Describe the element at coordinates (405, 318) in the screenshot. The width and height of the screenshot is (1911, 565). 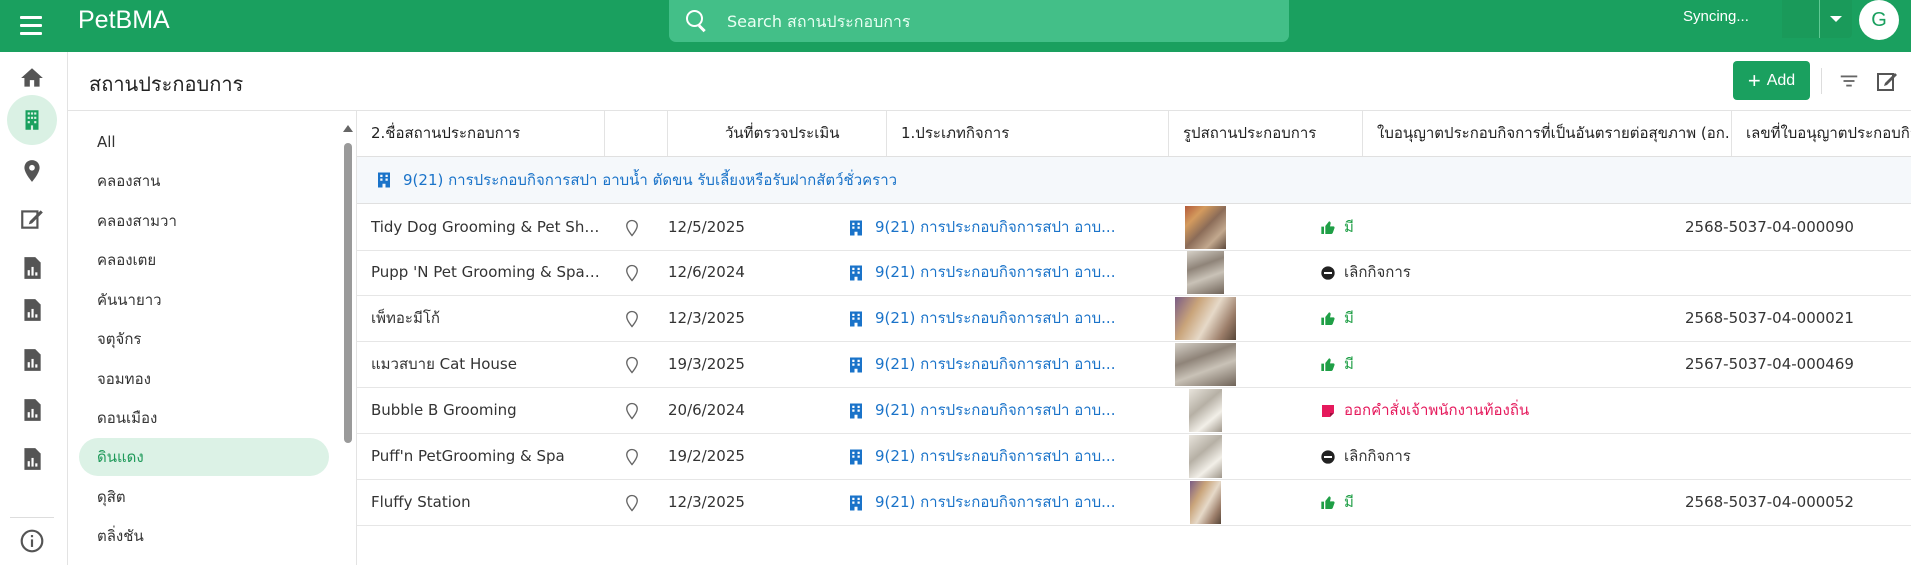
I see `establishment-name: เพ็ทอะมีโก้` at that location.